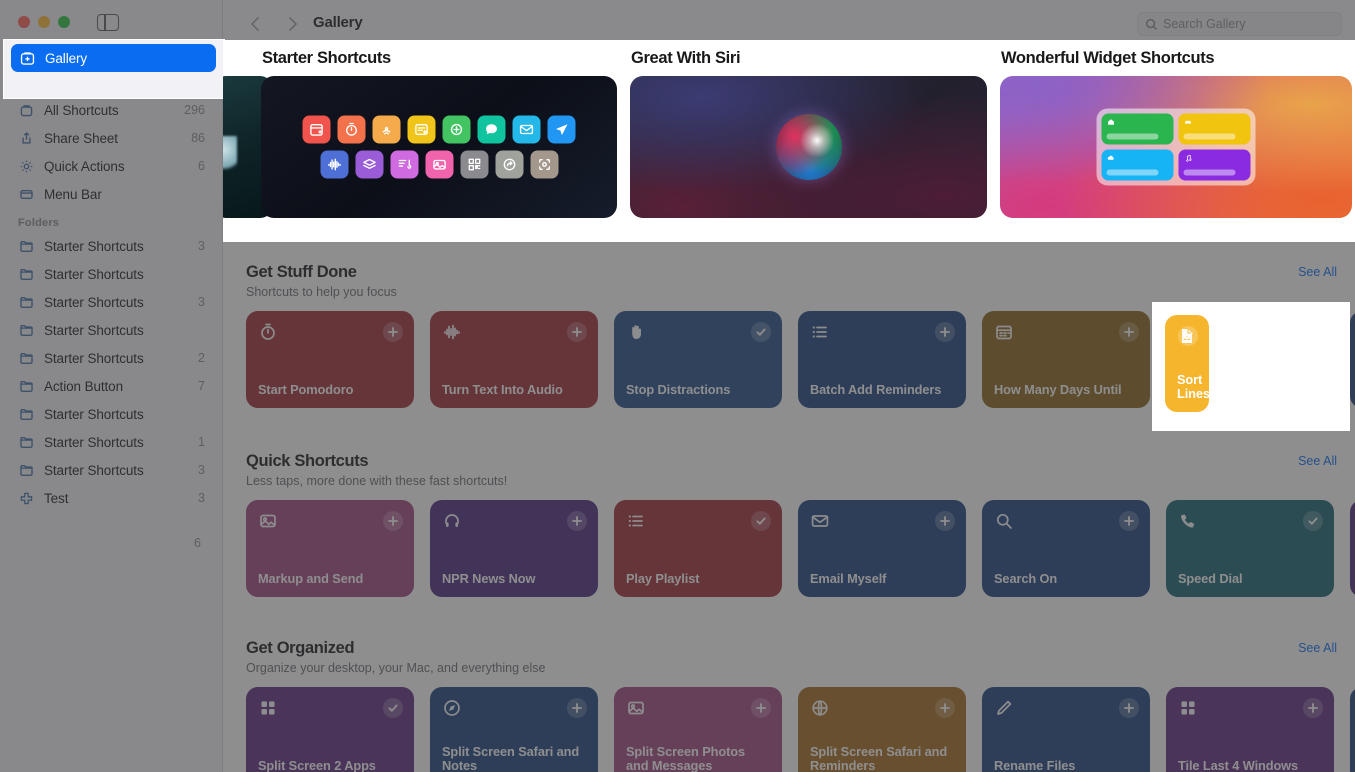 Image resolution: width=1355 pixels, height=772 pixels. What do you see at coordinates (248, 145) in the screenshot?
I see `banner-partial` at bounding box center [248, 145].